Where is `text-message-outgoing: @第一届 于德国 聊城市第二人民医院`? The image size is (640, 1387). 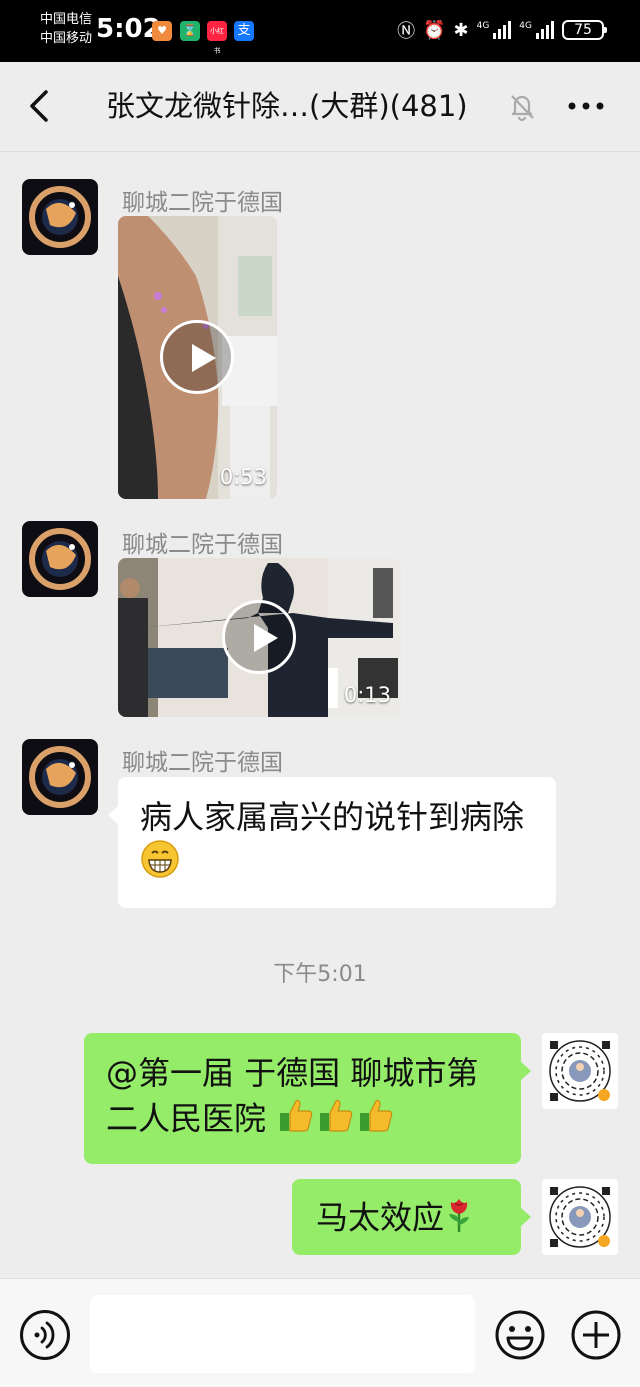 text-message-outgoing: @第一届 于德国 聊城市第二人民医院 is located at coordinates (307, 1098).